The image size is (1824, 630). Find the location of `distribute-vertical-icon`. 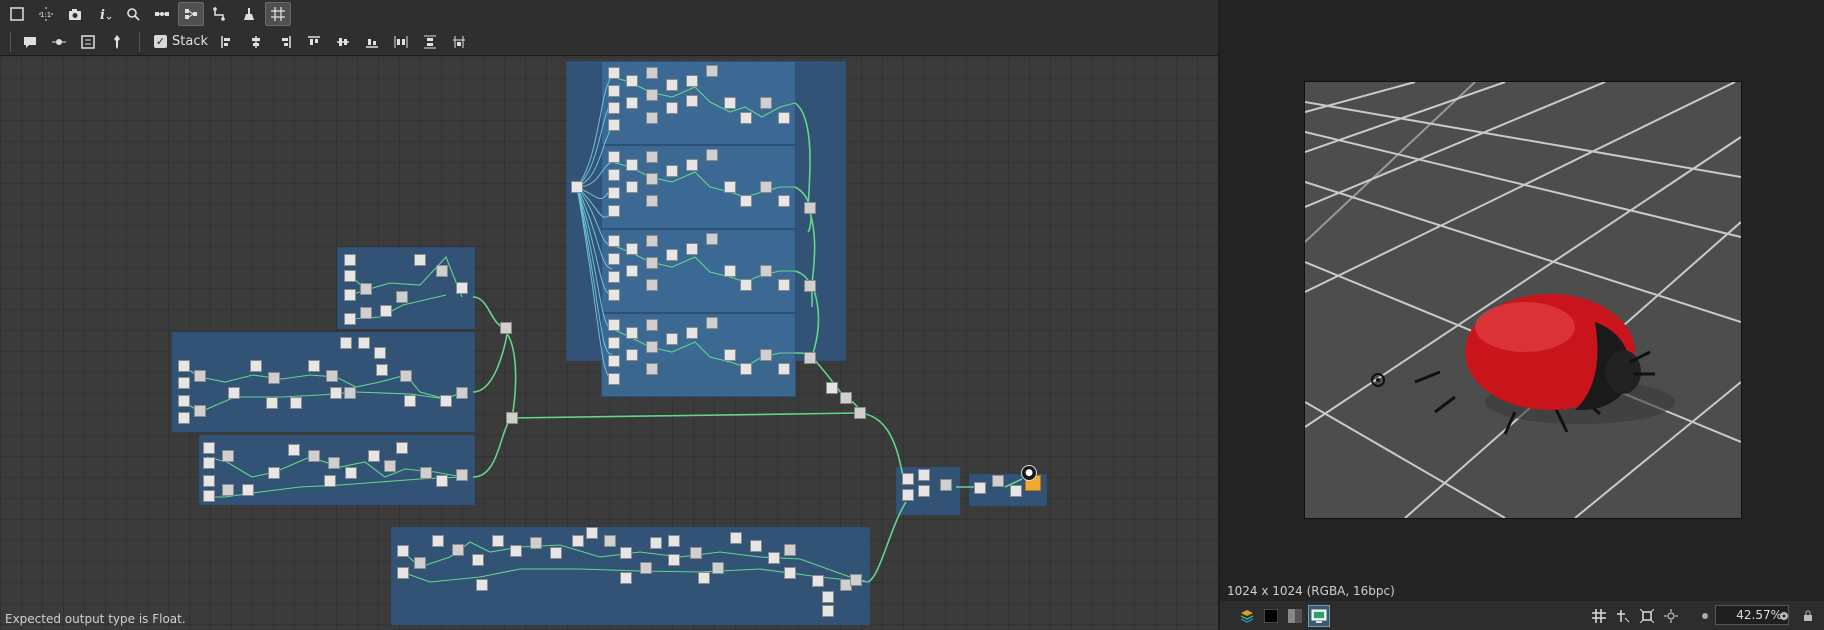

distribute-vertical-icon is located at coordinates (430, 42).